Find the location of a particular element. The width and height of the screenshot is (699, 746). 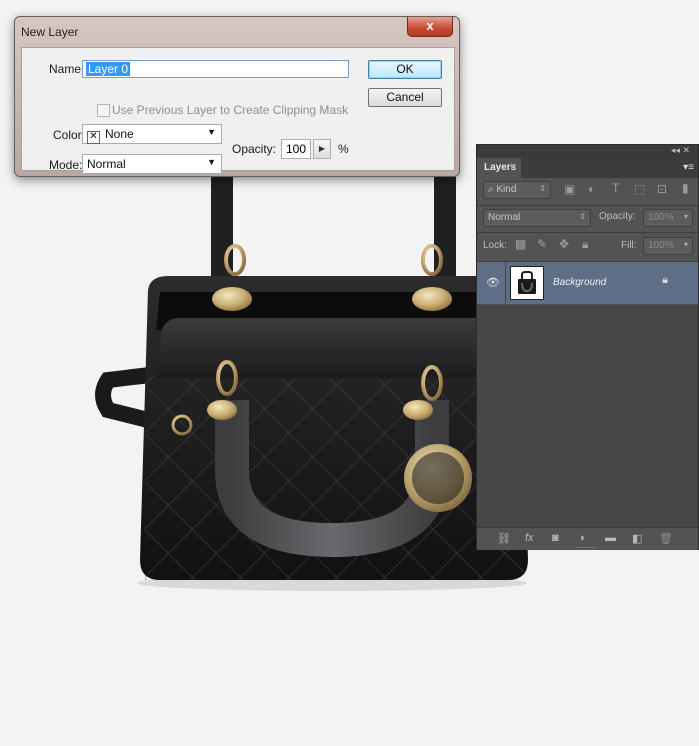

shape-filter-icon: ⬚ is located at coordinates (639, 189).